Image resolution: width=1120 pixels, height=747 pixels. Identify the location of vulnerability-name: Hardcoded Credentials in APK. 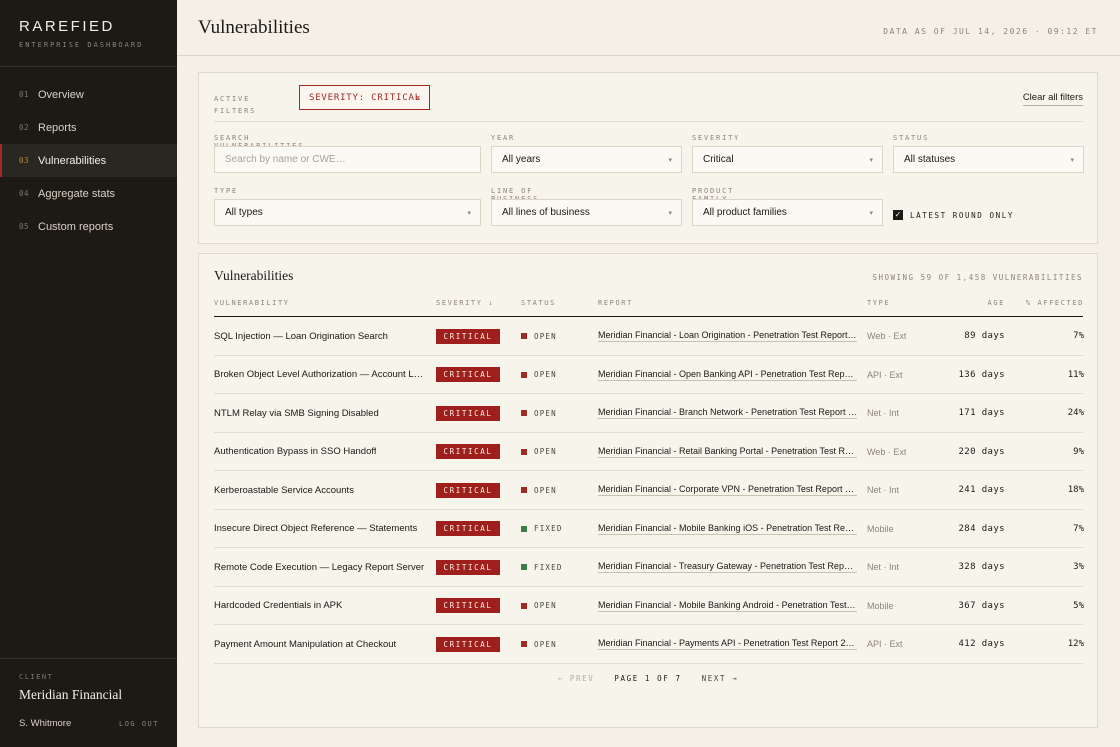
(320, 606).